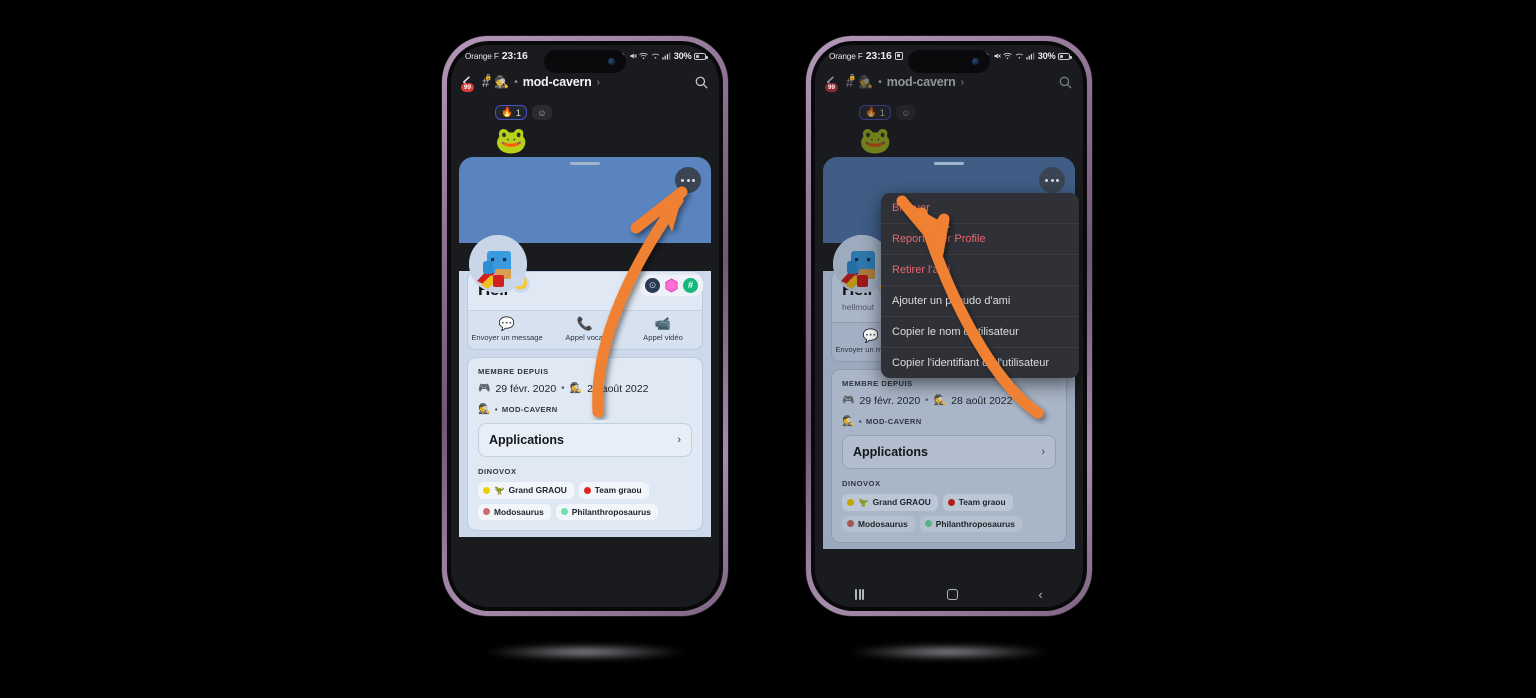 The image size is (1536, 698). I want to click on wifi-icon, so click(643, 55).